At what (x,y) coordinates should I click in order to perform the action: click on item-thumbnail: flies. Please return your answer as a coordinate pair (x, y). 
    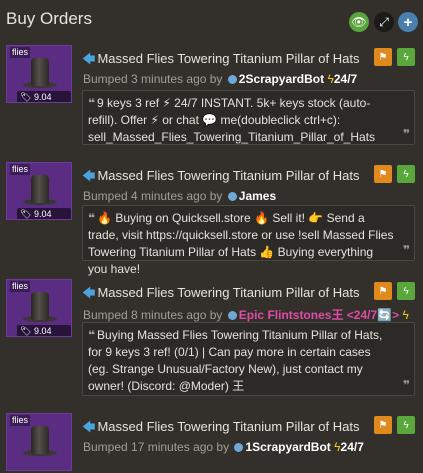
    Looking at the image, I should click on (39, 442).